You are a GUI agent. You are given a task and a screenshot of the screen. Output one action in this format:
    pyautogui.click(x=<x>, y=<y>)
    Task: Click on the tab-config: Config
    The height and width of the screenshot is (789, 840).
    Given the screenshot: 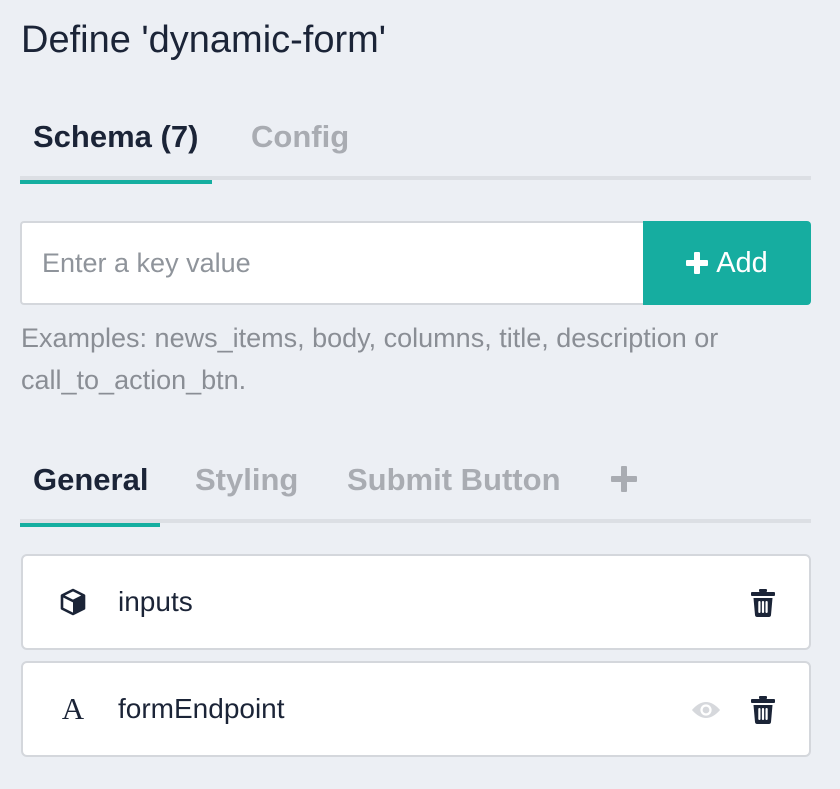 What is the action you would take?
    pyautogui.click(x=300, y=149)
    